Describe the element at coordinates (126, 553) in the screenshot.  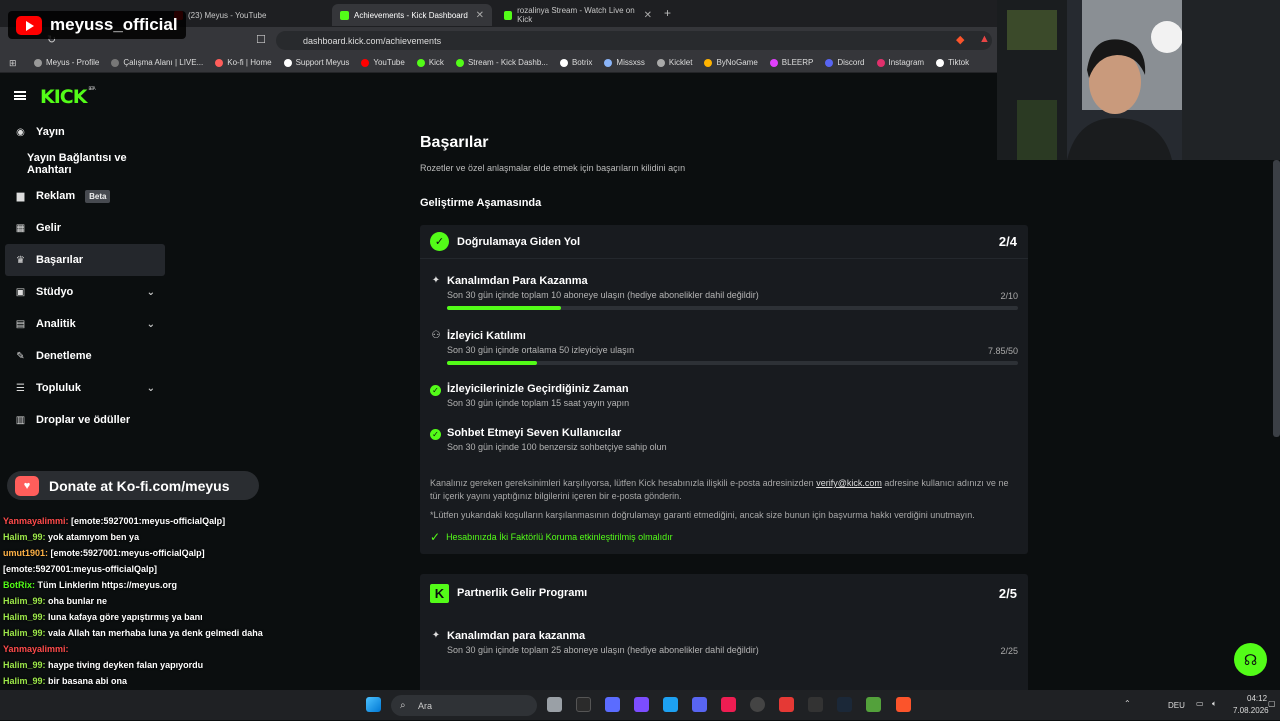
I see `chat-text: [emote:5927001:meyus-officialQalp]` at that location.